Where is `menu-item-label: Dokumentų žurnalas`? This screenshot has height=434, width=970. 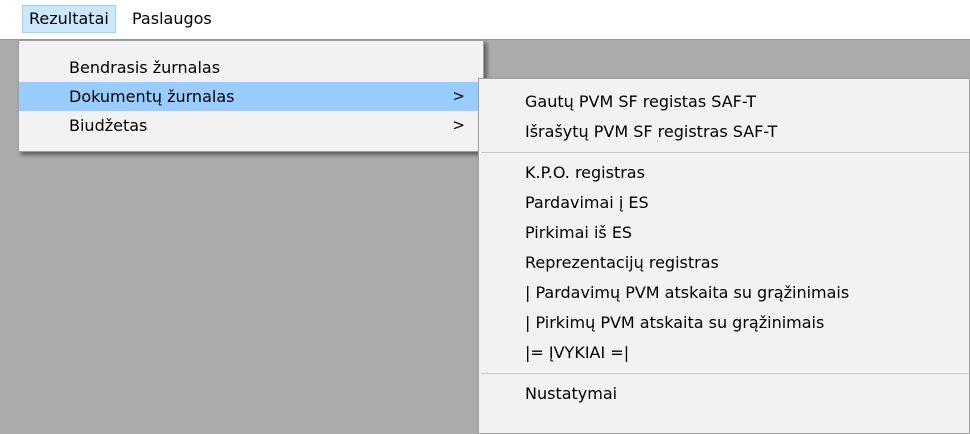 menu-item-label: Dokumentų žurnalas is located at coordinates (152, 96).